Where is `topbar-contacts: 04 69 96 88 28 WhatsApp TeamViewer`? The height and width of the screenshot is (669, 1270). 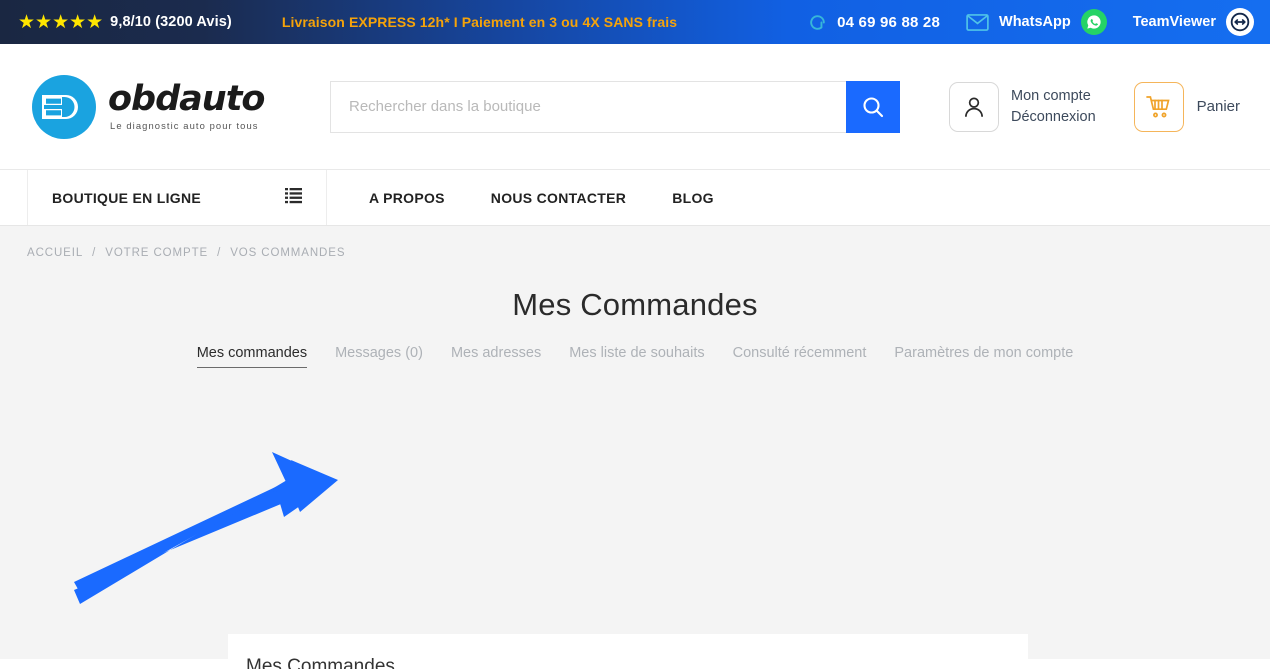
topbar-contacts: 04 69 96 88 28 WhatsApp TeamViewer is located at coordinates (1026, 22).